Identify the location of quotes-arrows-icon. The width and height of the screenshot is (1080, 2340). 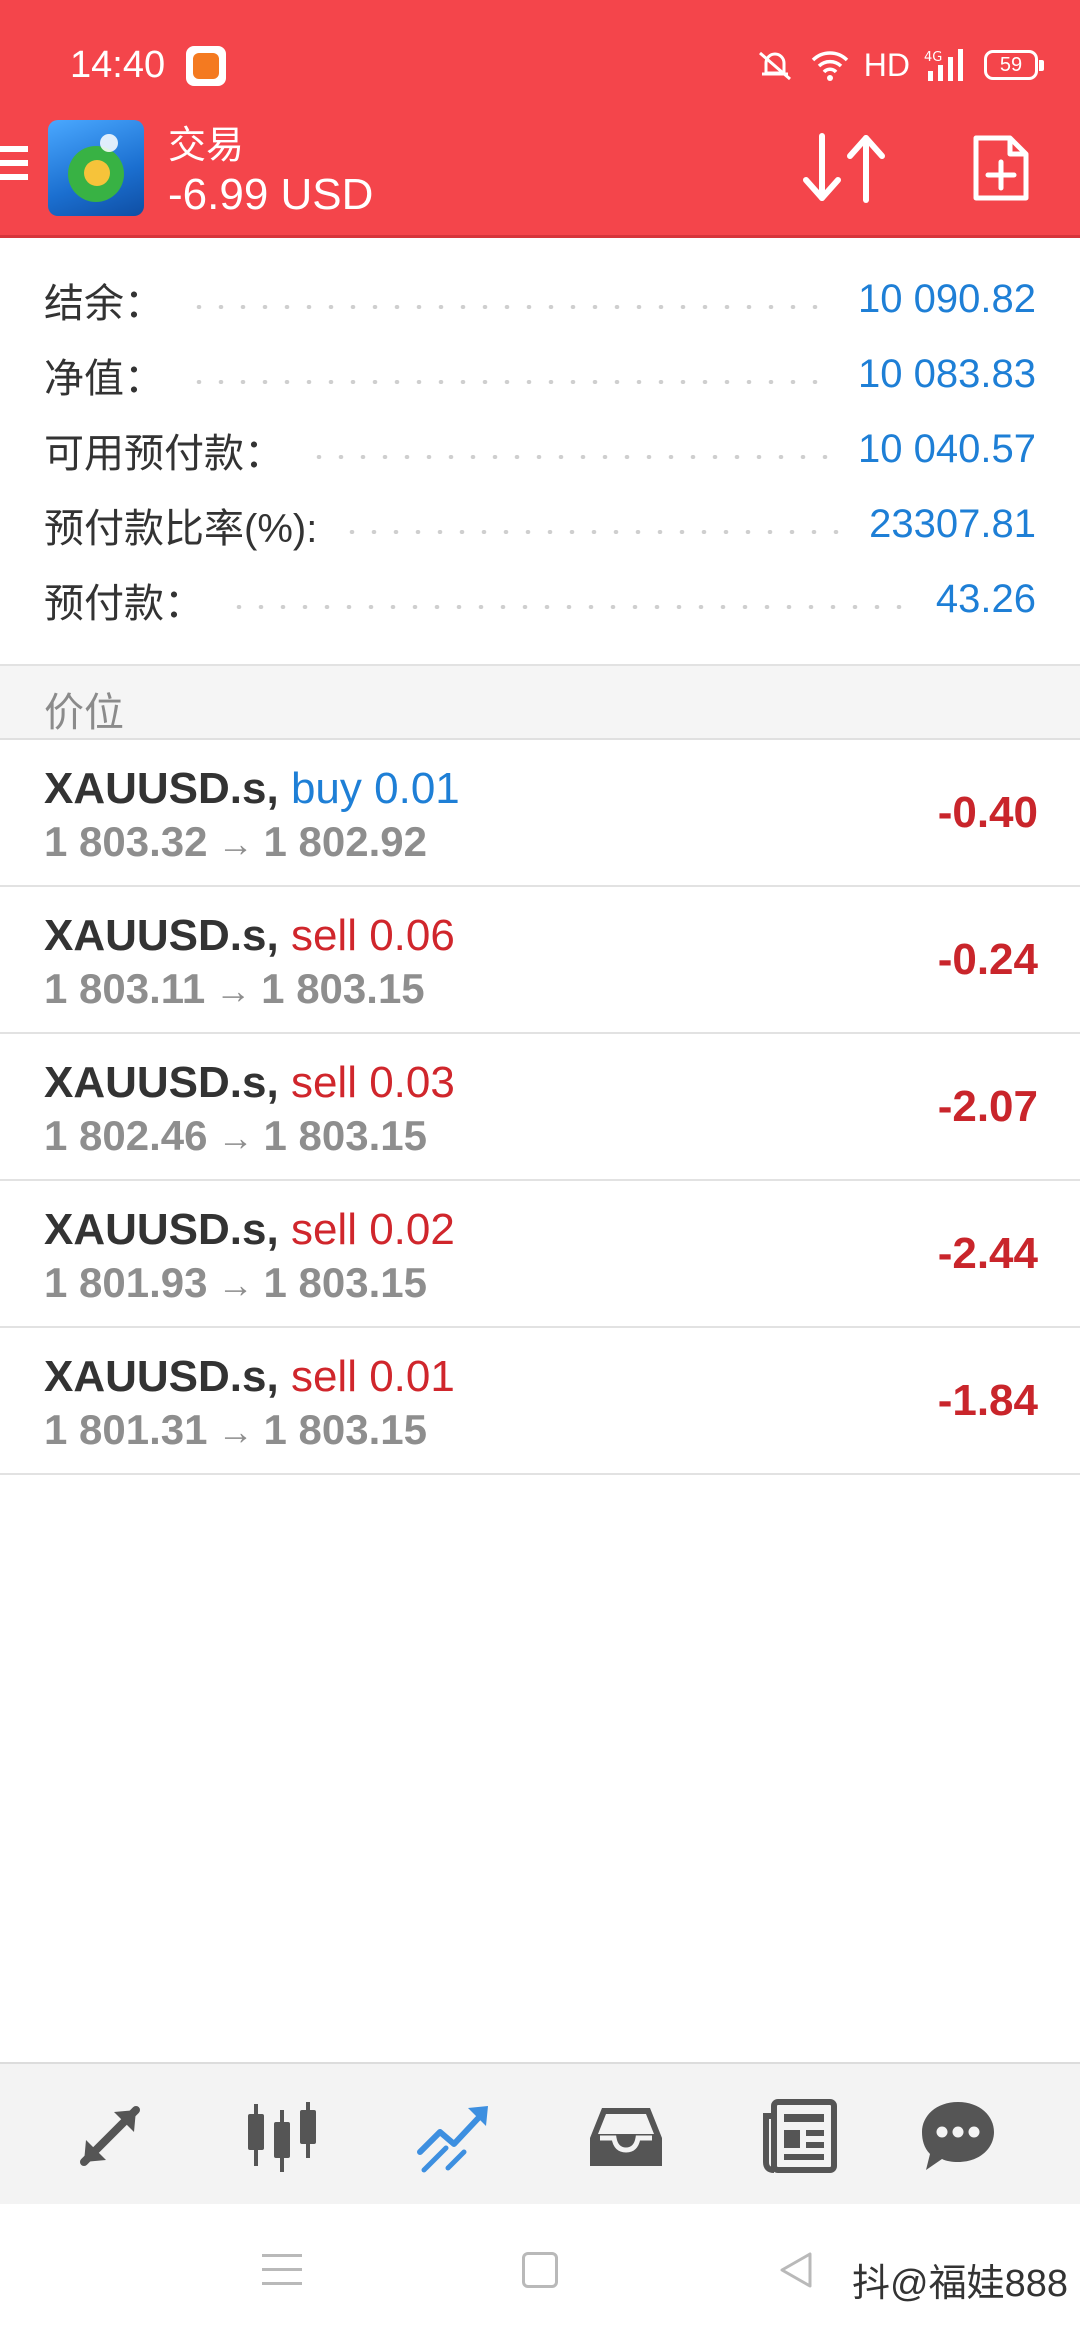
(110, 2136).